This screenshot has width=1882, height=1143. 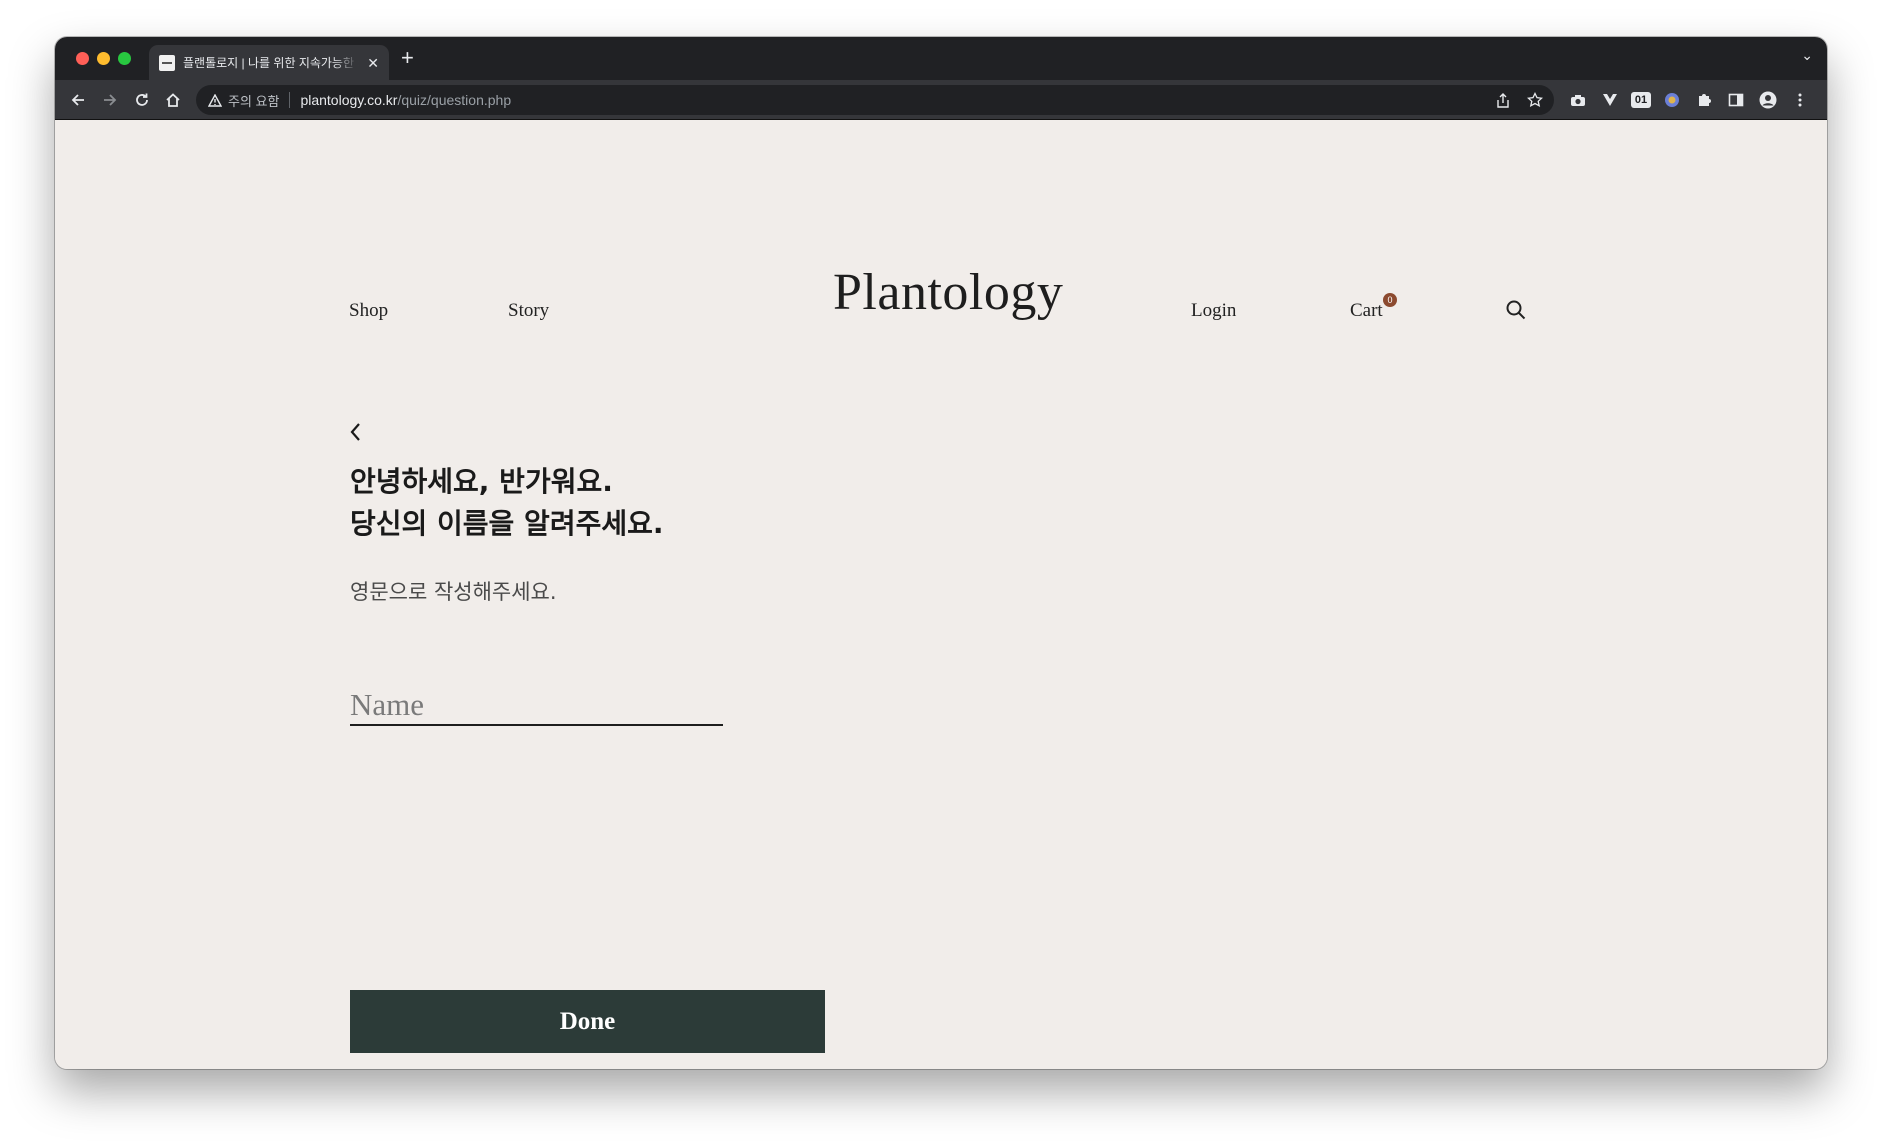 I want to click on nav-story-link: Story, so click(x=528, y=311).